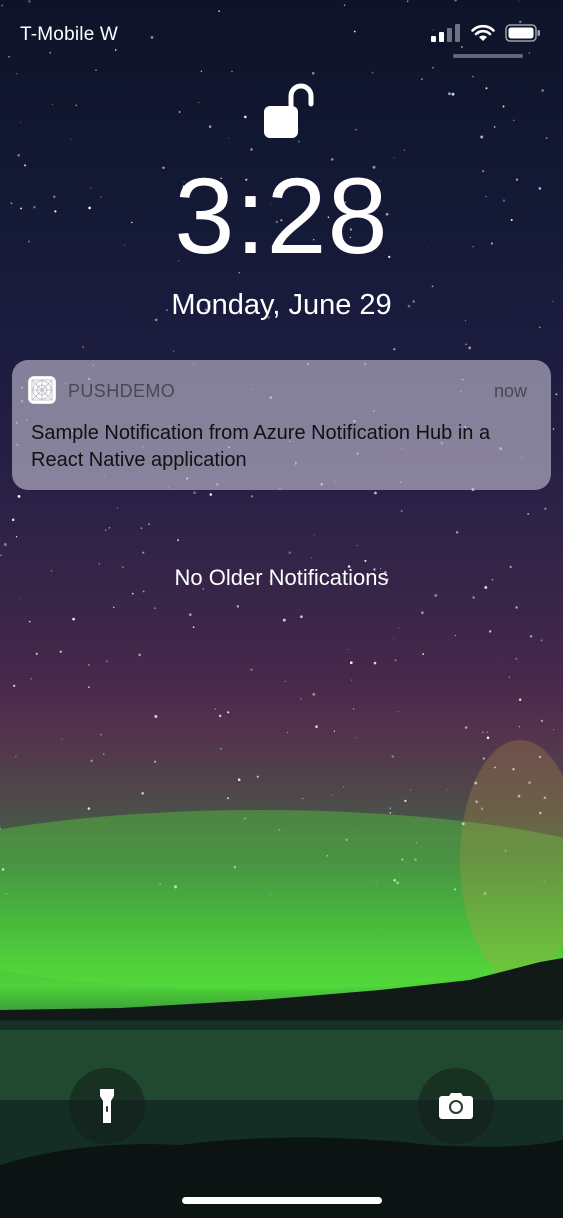 This screenshot has height=1218, width=563. I want to click on cellular-signal-icon, so click(445, 33).